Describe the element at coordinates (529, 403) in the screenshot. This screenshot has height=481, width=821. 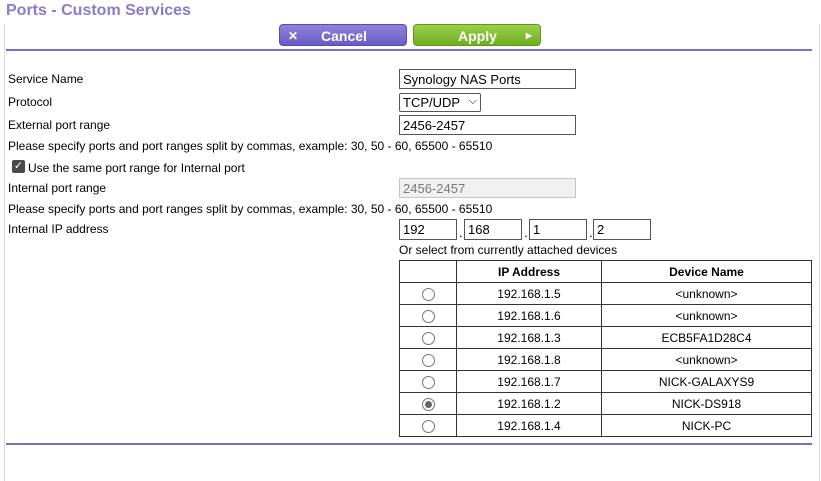
I see `device-ip-cell: 192.168.1.2` at that location.